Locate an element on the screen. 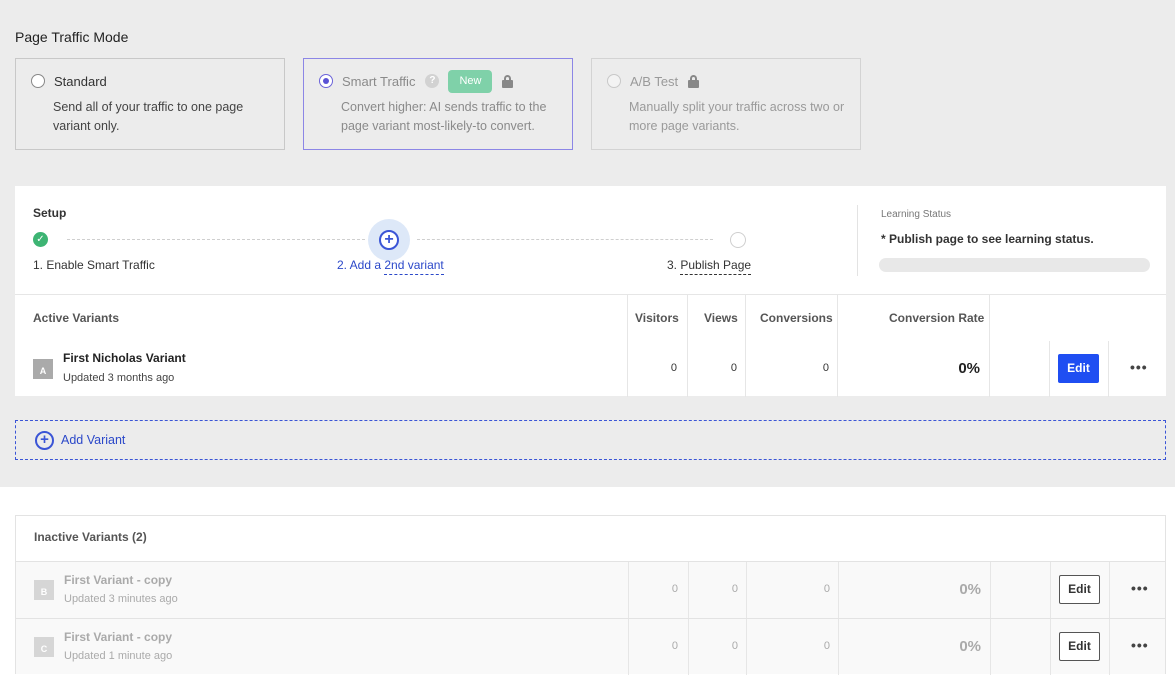  learning-progress-bar is located at coordinates (1014, 265).